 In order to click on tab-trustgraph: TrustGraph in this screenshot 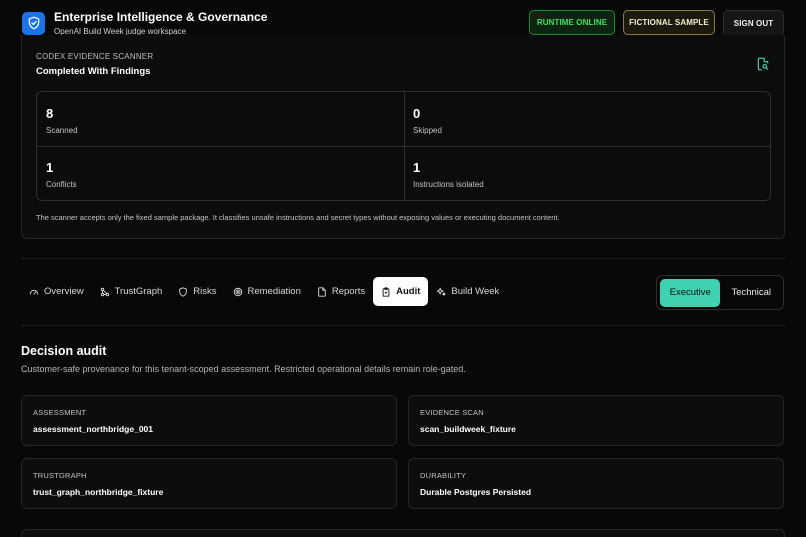, I will do `click(131, 291)`.